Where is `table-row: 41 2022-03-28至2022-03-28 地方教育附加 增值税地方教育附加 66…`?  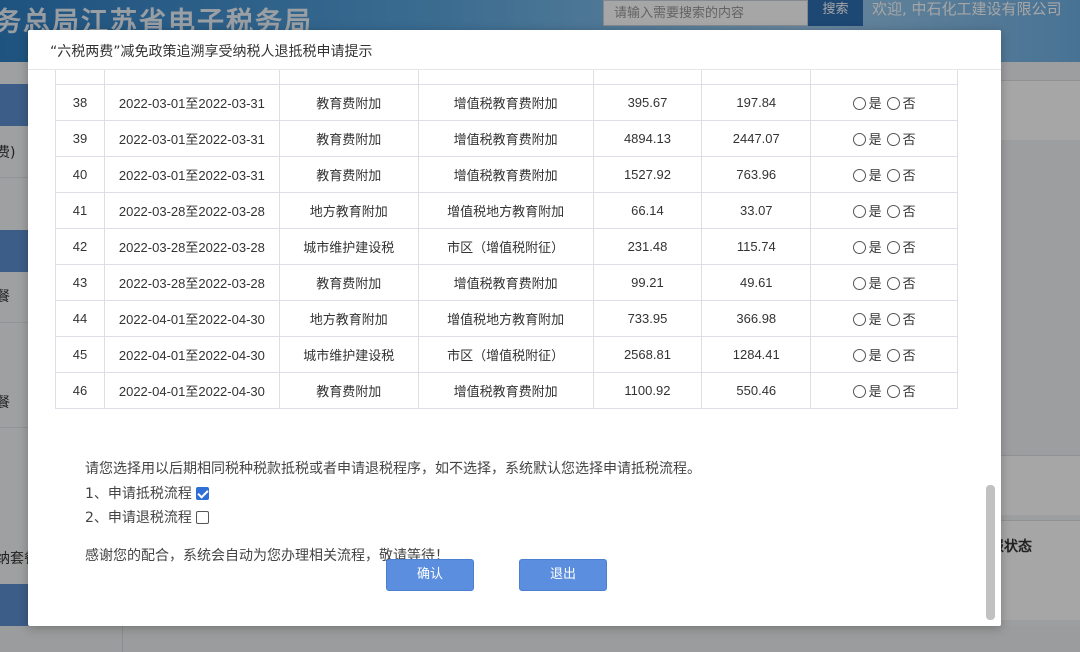
table-row: 41 2022-03-28至2022-03-28 地方教育附加 增值税地方教育附加 66… is located at coordinates (506, 210).